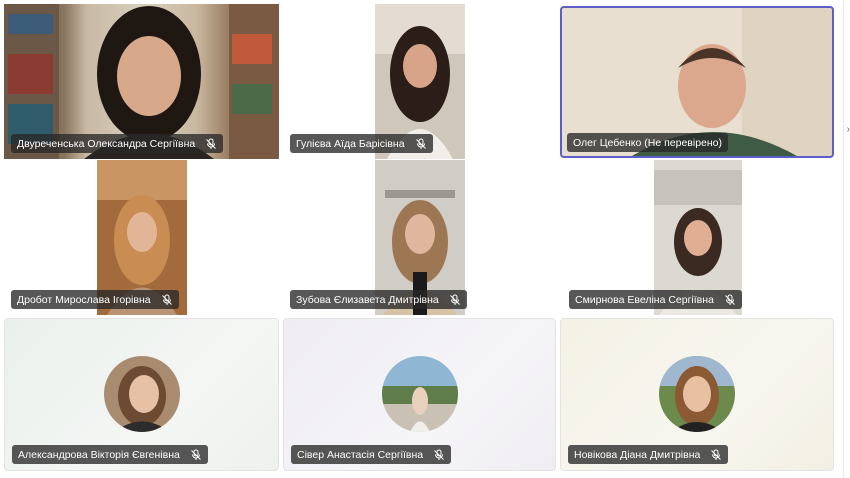 This screenshot has height=478, width=850. I want to click on participant-name-tag: Гулієва Аїда Барісівна, so click(361, 143).